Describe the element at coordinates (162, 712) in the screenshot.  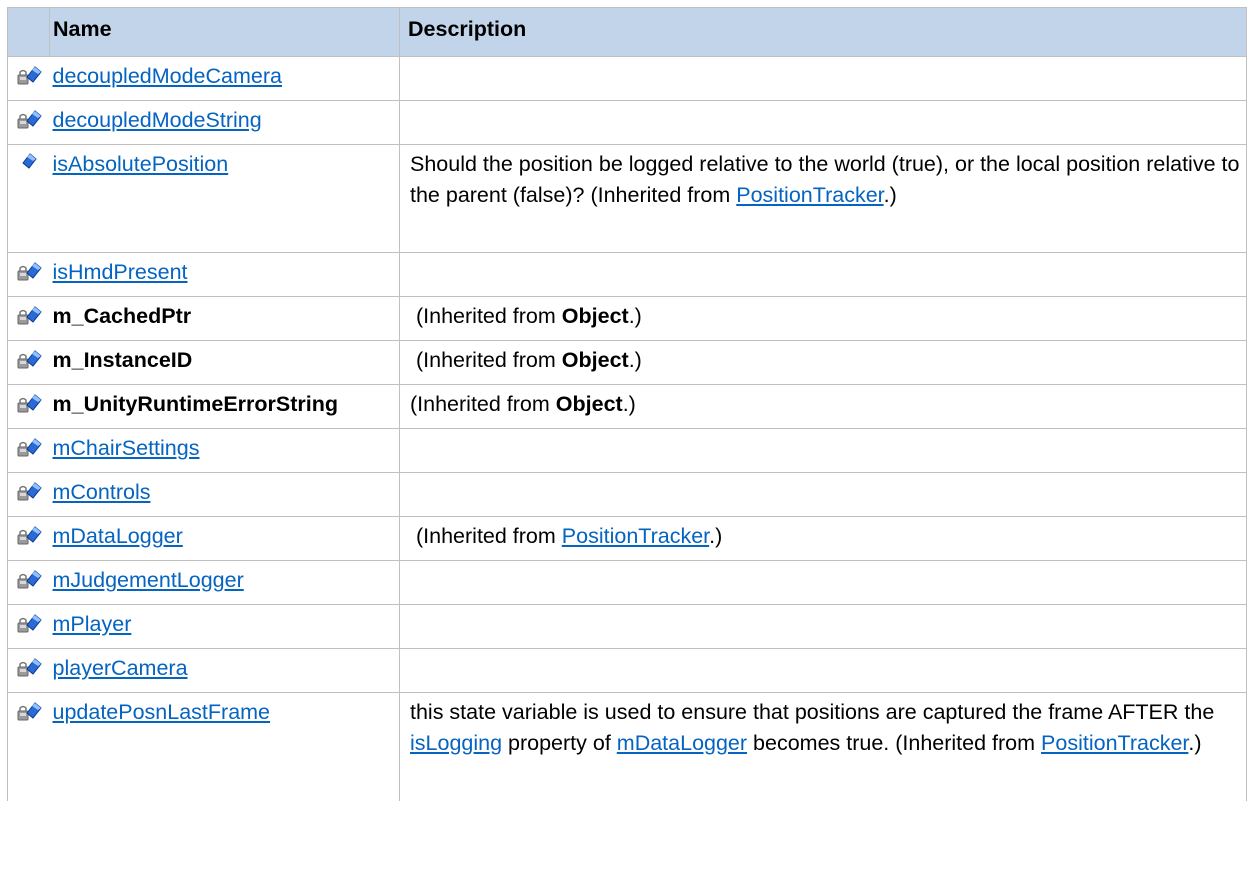
I see `member-link-updatePosnLastFrame: updatePosnLastFrame` at that location.